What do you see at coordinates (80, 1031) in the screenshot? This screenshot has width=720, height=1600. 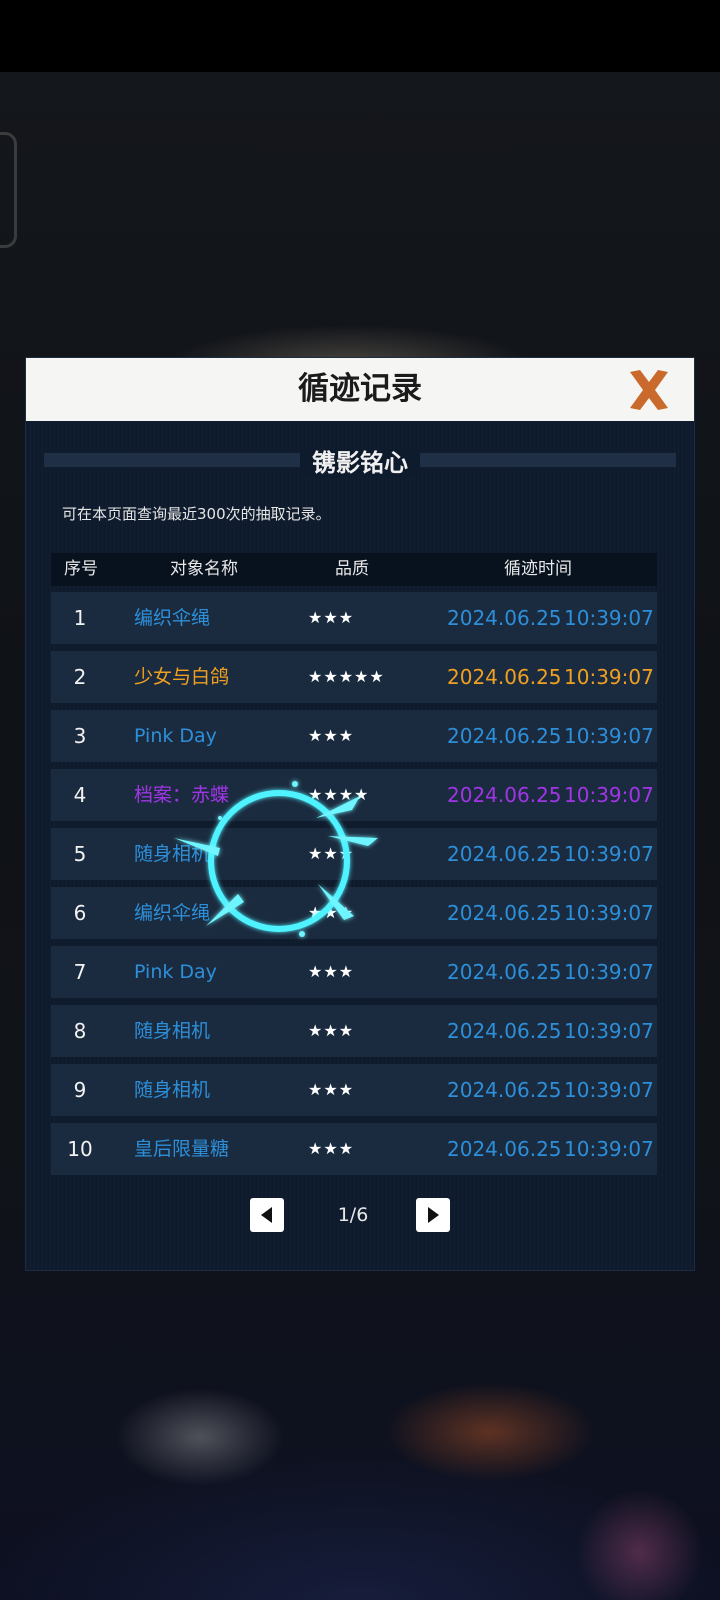 I see `row-index: 8` at bounding box center [80, 1031].